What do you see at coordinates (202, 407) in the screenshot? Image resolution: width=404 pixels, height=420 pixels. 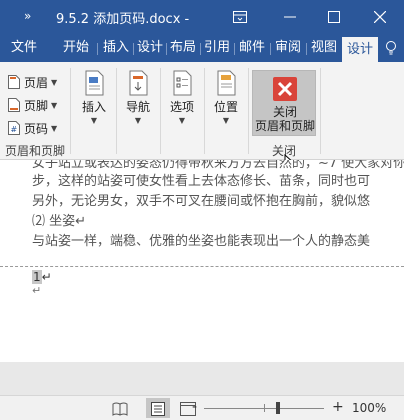 I see `status-bar: - + 100%` at bounding box center [202, 407].